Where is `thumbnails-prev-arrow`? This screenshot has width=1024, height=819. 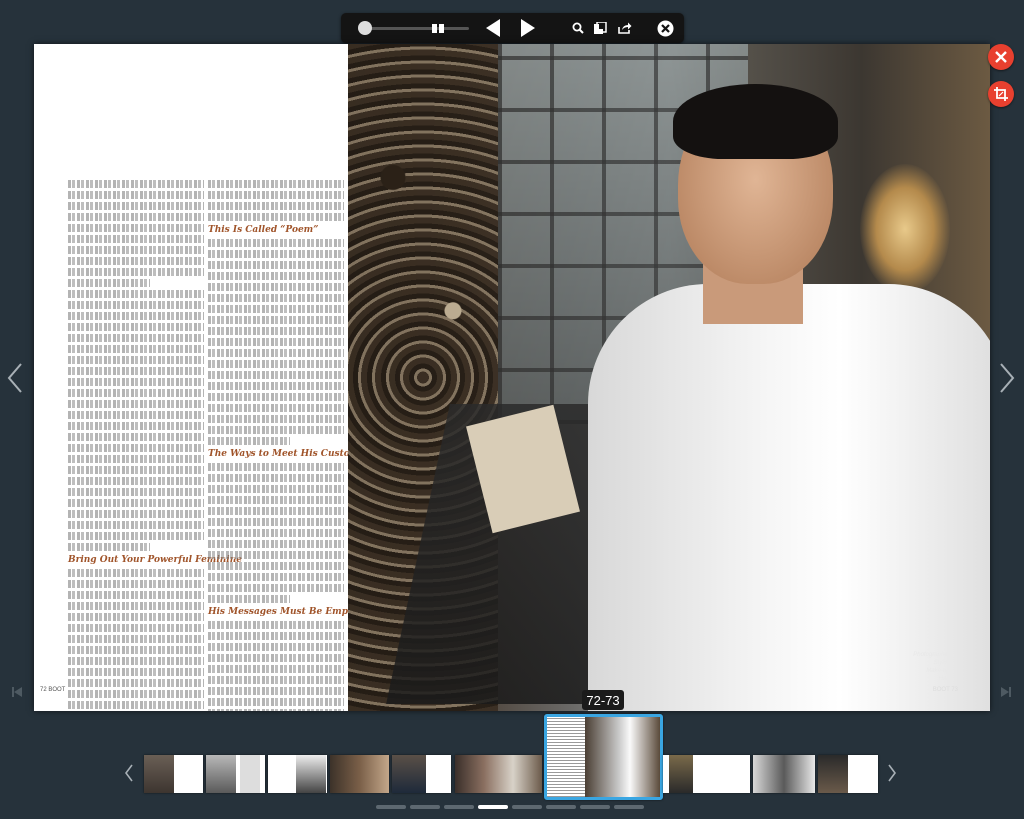
thumbnails-prev-arrow is located at coordinates (129, 775).